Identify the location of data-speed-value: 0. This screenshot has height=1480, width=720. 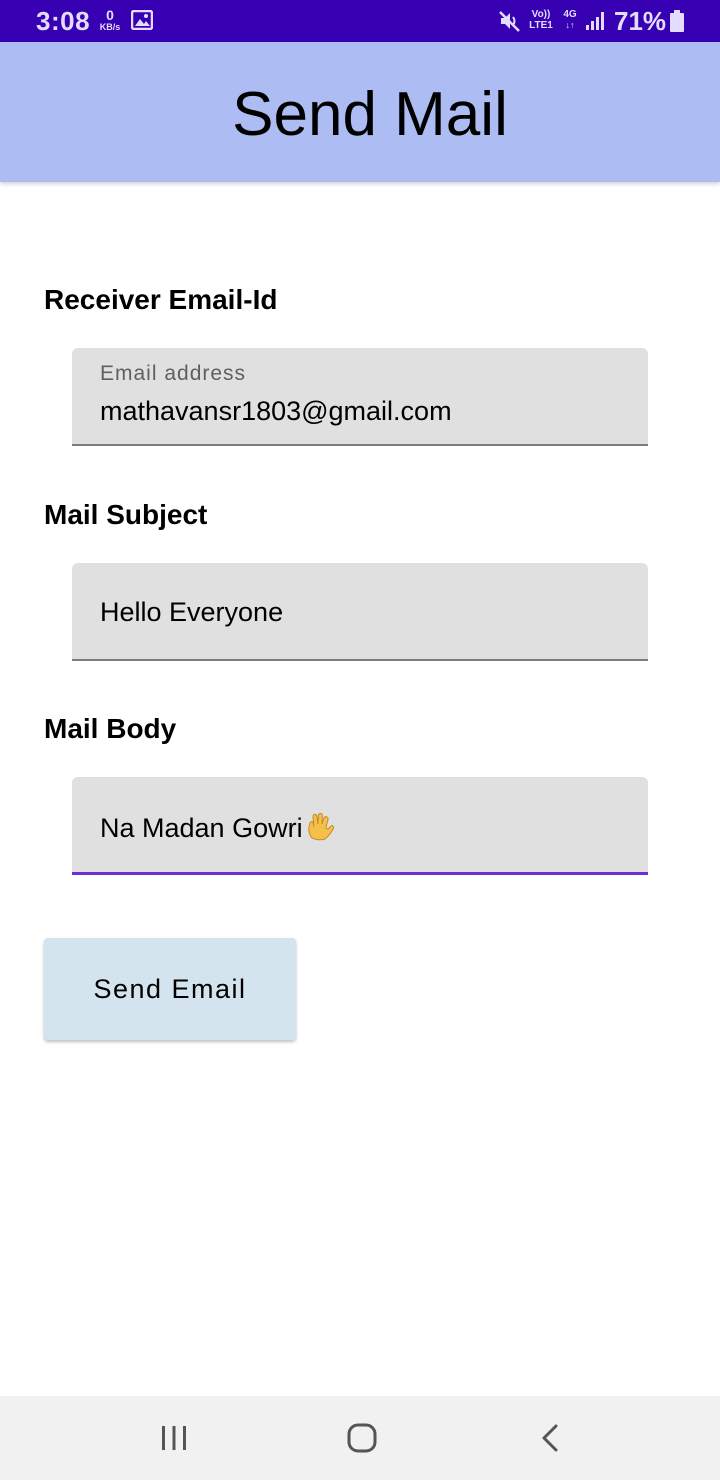
(110, 15).